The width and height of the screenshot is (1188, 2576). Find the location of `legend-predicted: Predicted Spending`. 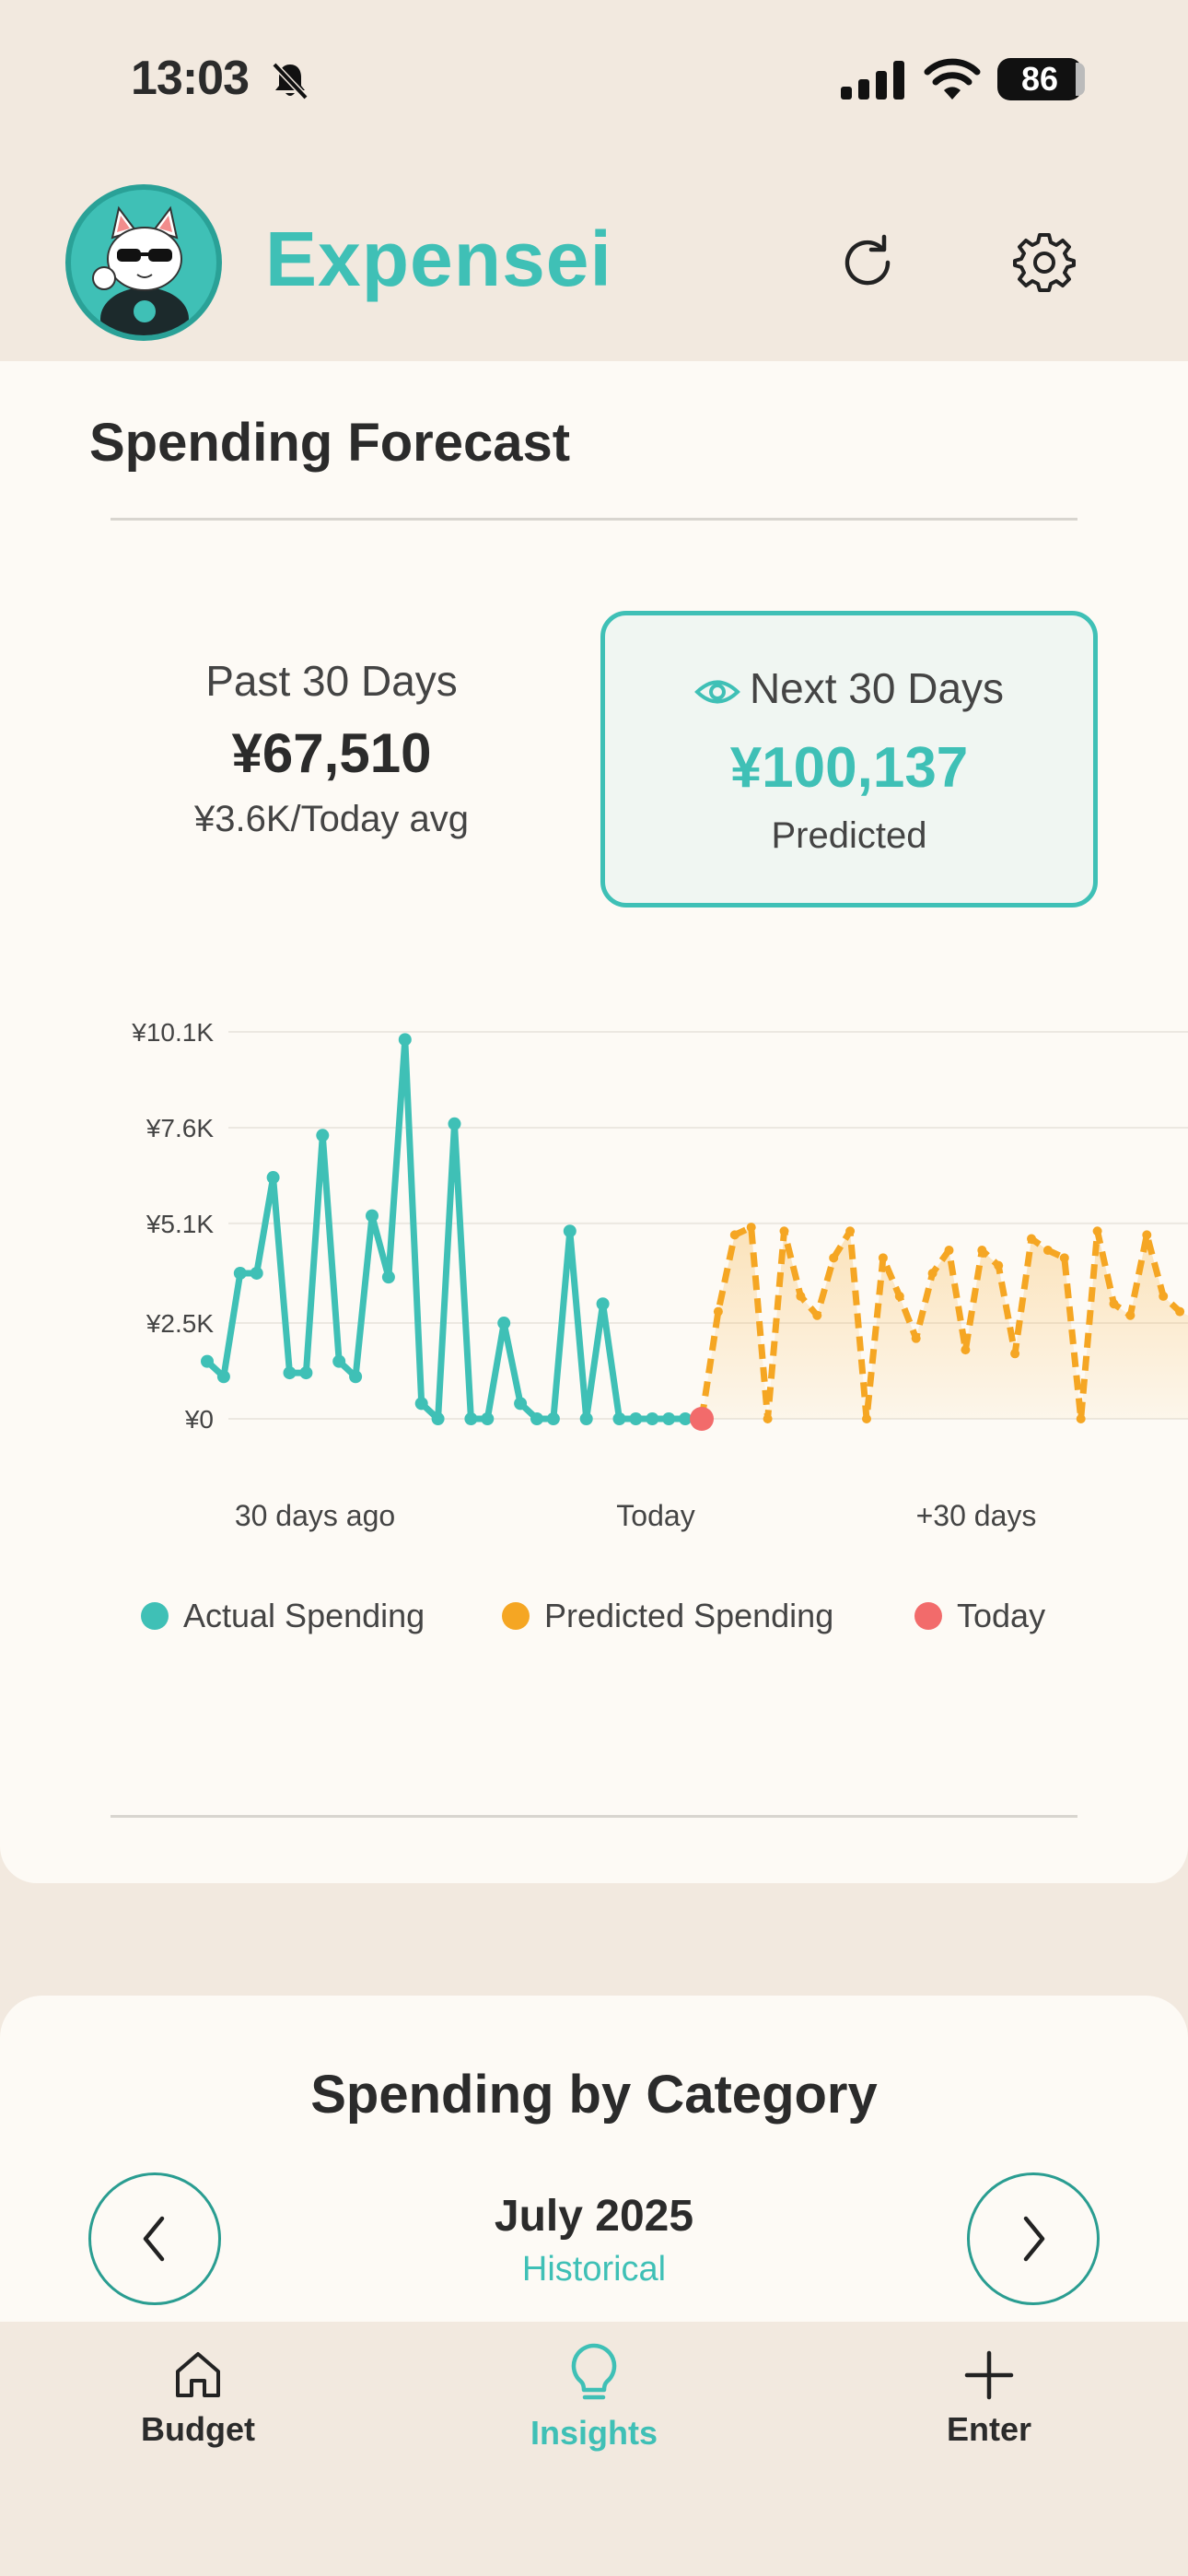

legend-predicted: Predicted Spending is located at coordinates (667, 1616).